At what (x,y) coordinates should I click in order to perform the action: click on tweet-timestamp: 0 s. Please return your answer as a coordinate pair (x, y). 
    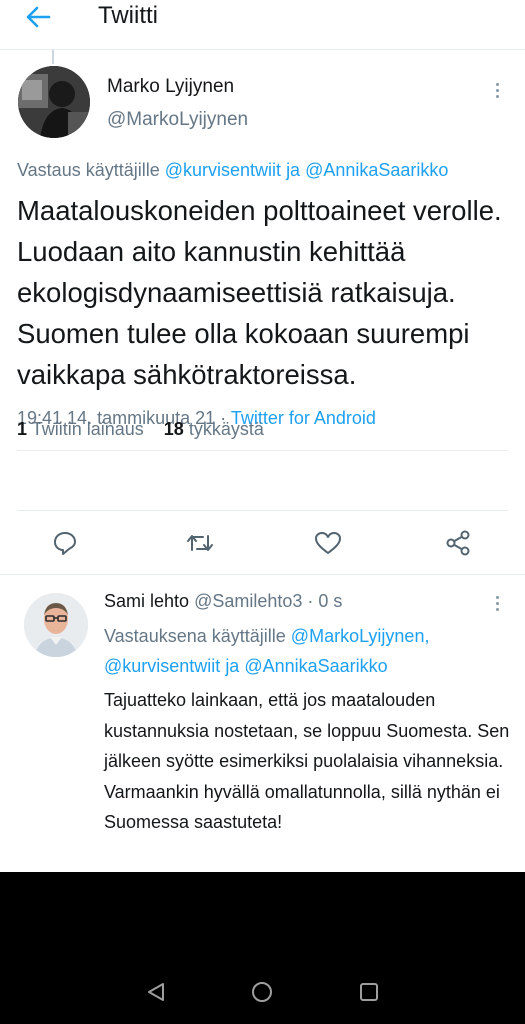
    Looking at the image, I should click on (330, 601).